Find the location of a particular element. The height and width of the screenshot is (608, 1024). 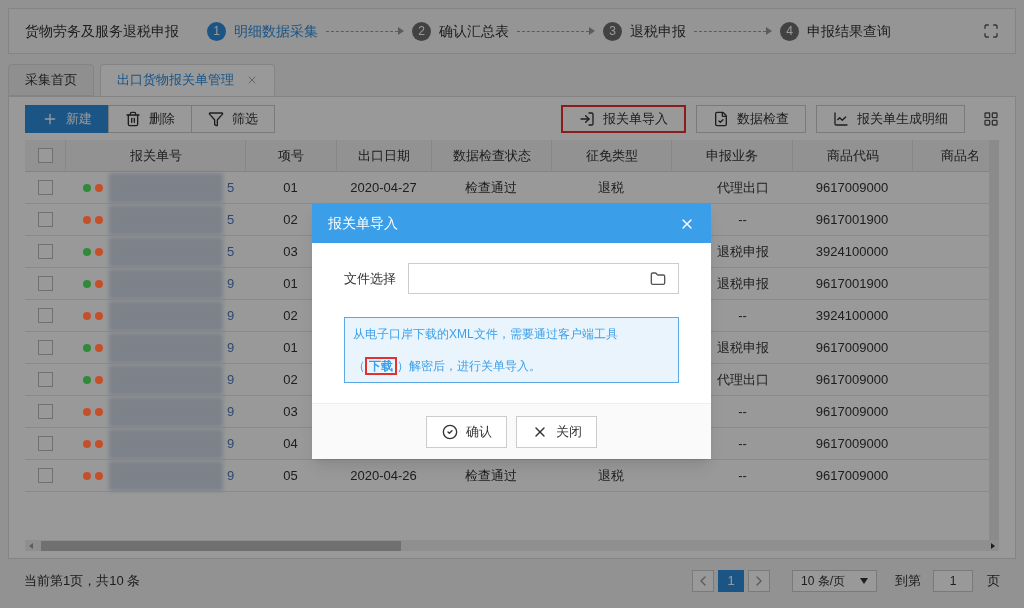

goto-label: 到第 is located at coordinates (908, 581).